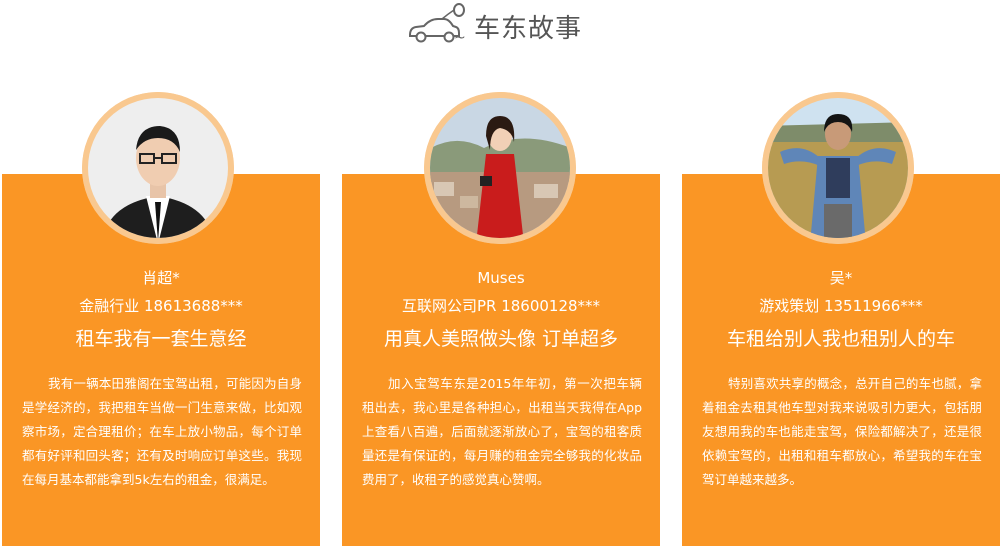 This screenshot has width=1000, height=548. What do you see at coordinates (161, 306) in the screenshot?
I see `owner-occupation: 金融行业 18613688***` at bounding box center [161, 306].